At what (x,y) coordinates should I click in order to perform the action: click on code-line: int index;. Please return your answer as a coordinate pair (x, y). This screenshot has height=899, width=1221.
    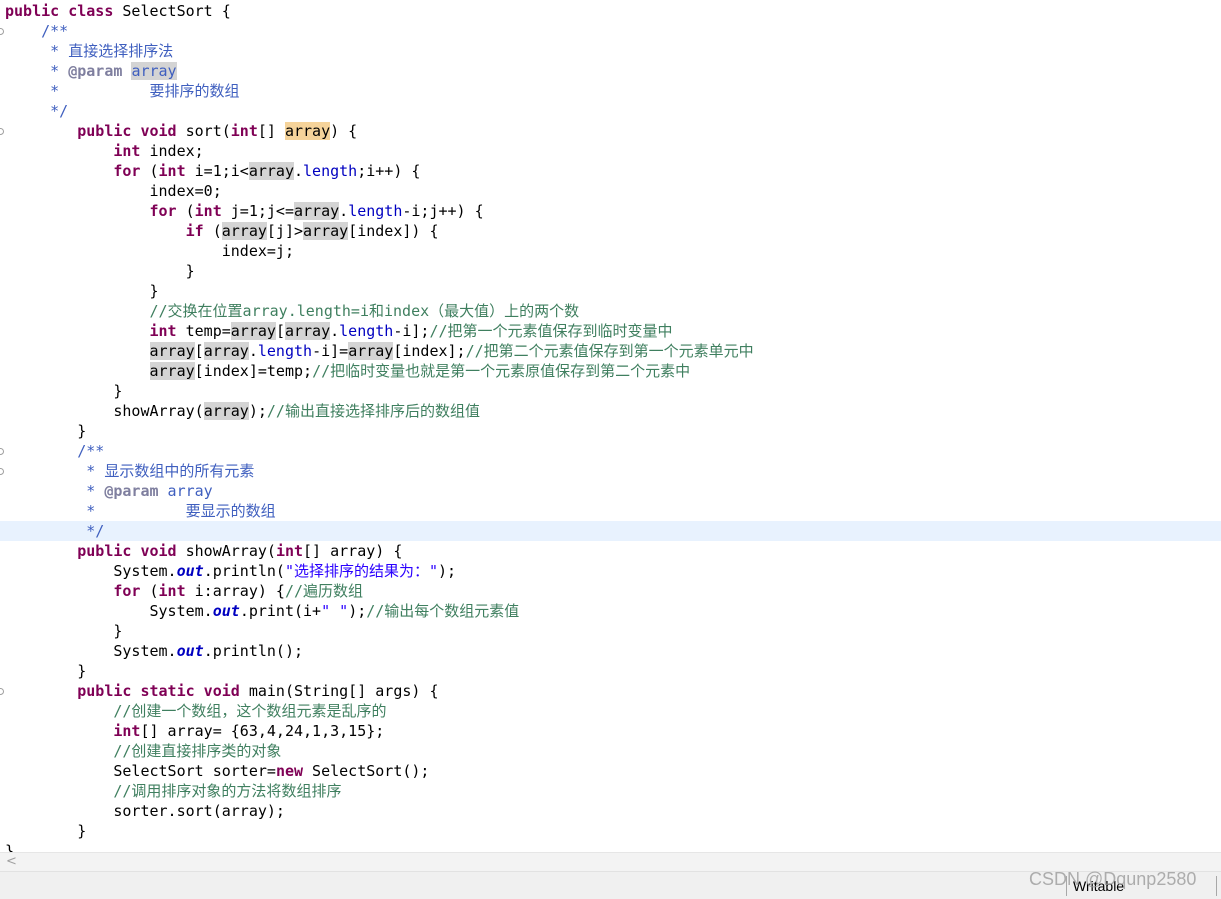
    Looking at the image, I should click on (610, 151).